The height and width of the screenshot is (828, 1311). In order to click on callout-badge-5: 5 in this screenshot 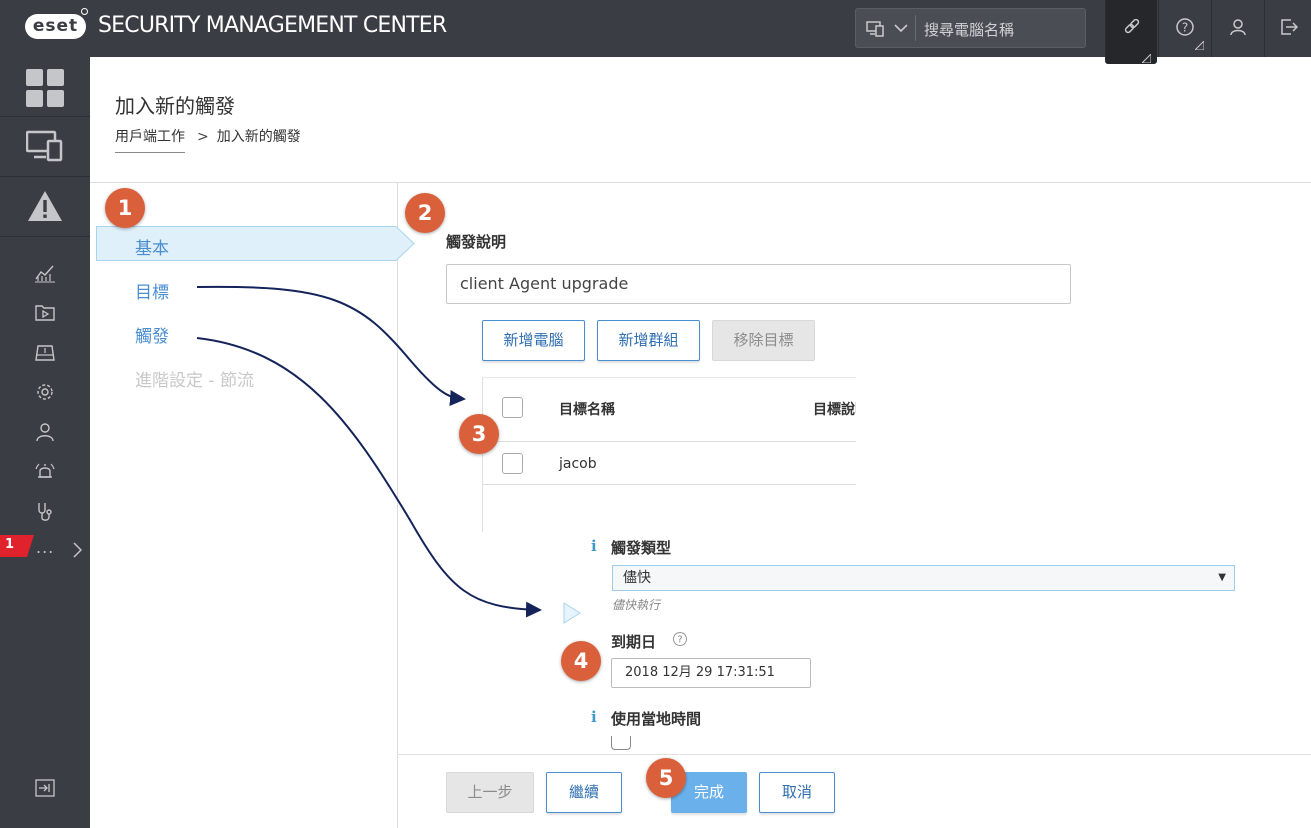, I will do `click(666, 778)`.